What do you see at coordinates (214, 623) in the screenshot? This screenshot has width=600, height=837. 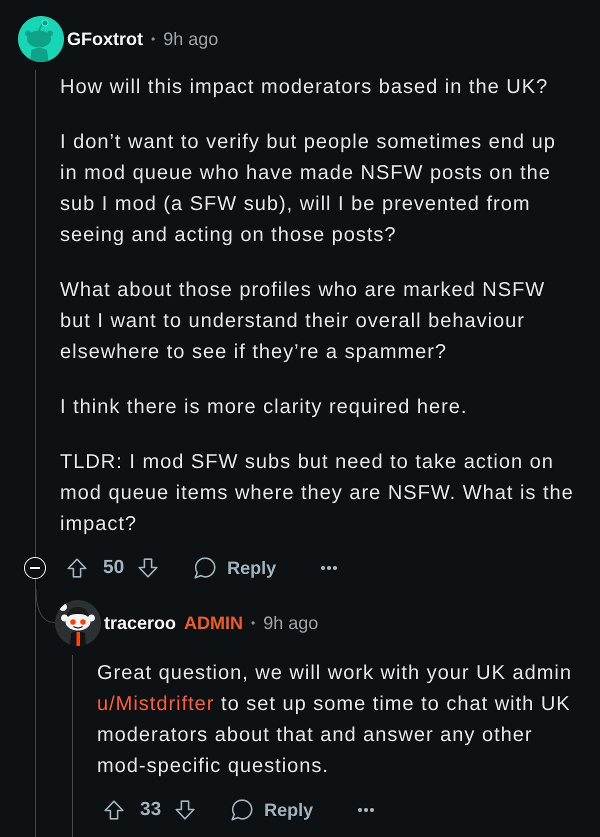 I see `role-label: ADMIN` at bounding box center [214, 623].